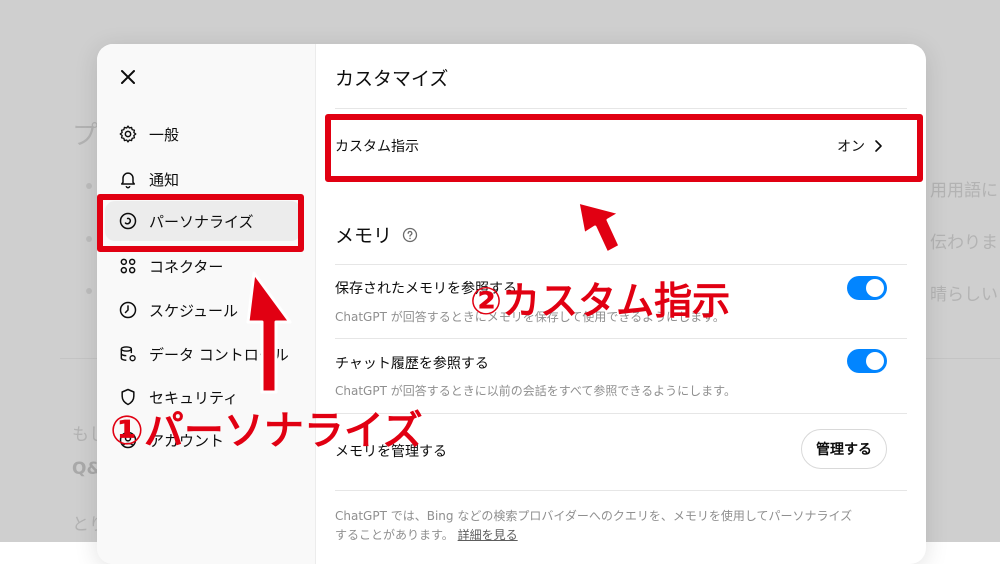 Image resolution: width=1000 pixels, height=564 pixels. What do you see at coordinates (128, 266) in the screenshot?
I see `connector-icon` at bounding box center [128, 266].